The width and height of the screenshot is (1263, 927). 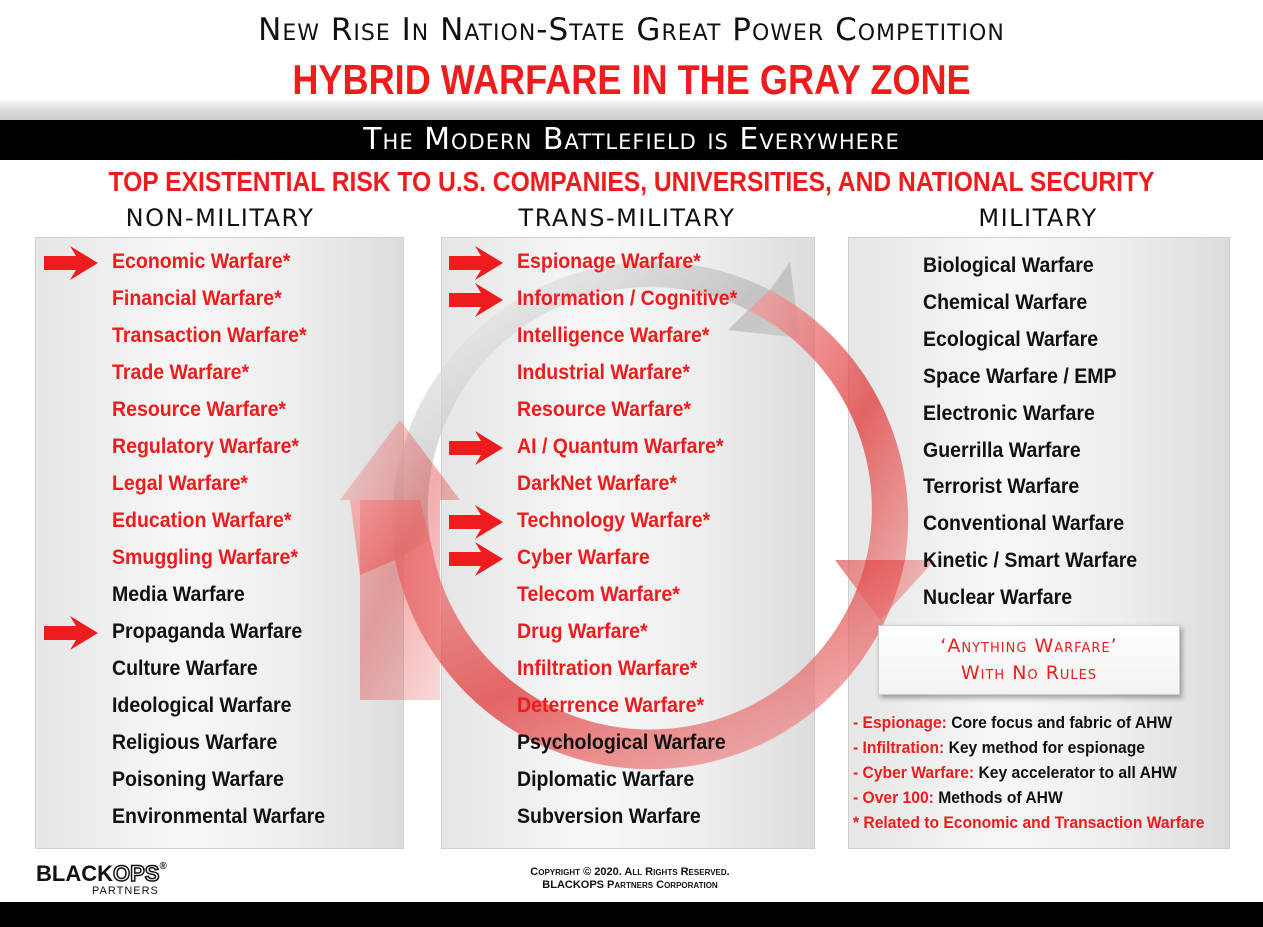 What do you see at coordinates (631, 914) in the screenshot?
I see `bottom-black-bar` at bounding box center [631, 914].